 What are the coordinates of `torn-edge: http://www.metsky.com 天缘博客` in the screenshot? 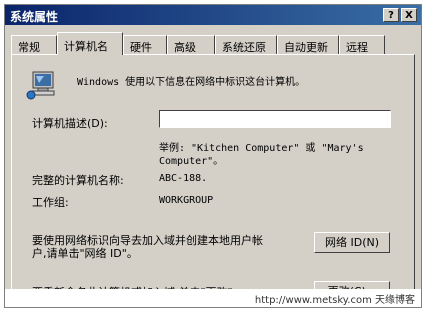 It's located at (213, 298).